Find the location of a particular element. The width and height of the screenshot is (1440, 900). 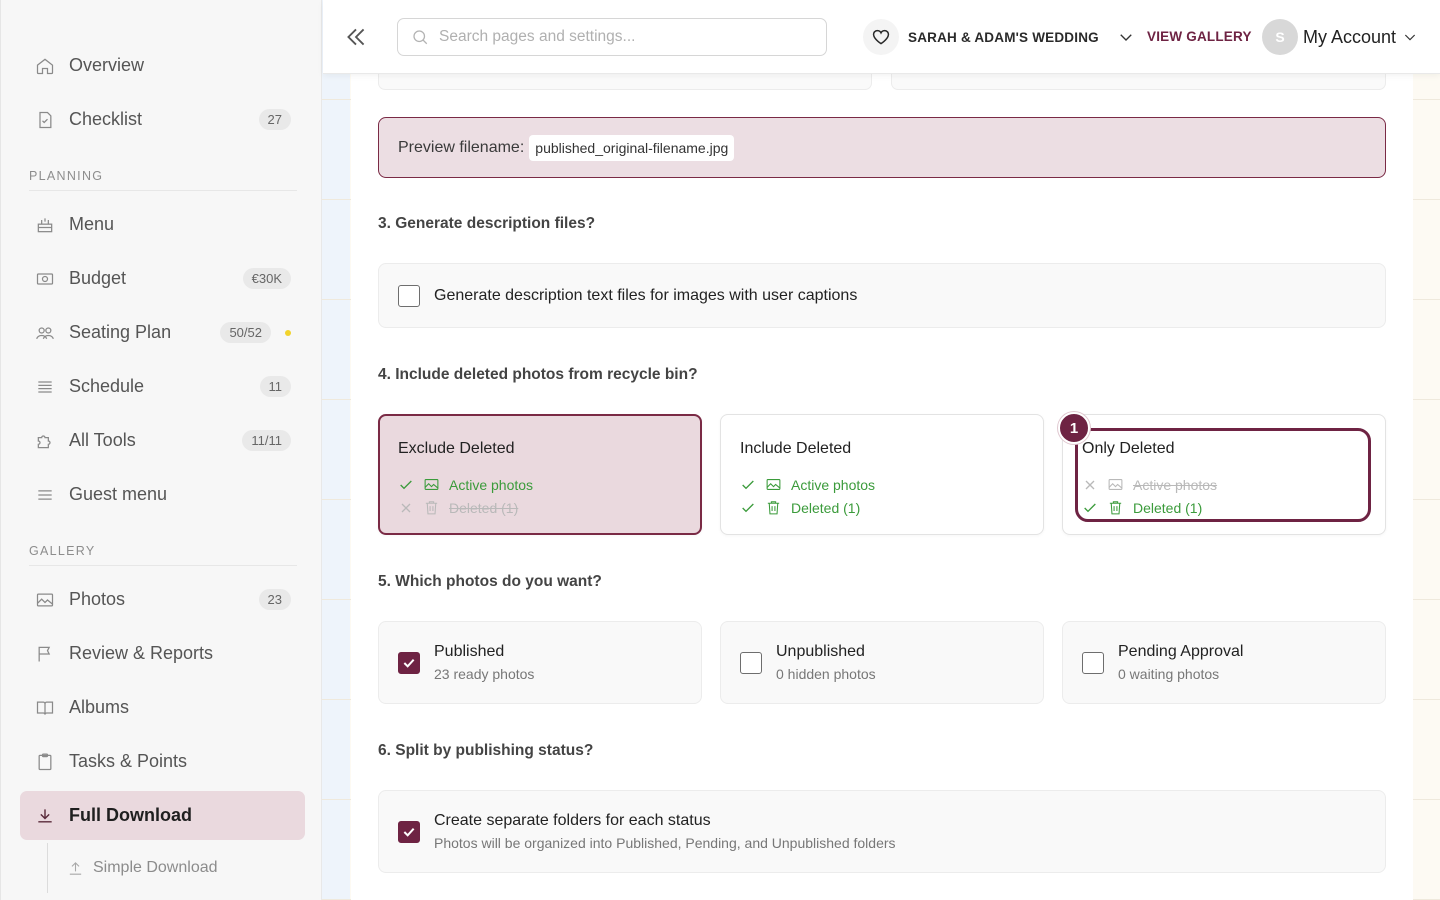

unpublished-option: Unpublished 0 hidden photos is located at coordinates (882, 662).